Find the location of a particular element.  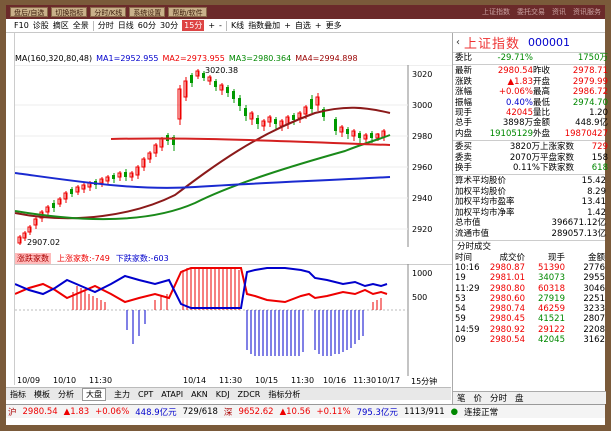

tab-kdj: KDJ is located at coordinates (223, 394).